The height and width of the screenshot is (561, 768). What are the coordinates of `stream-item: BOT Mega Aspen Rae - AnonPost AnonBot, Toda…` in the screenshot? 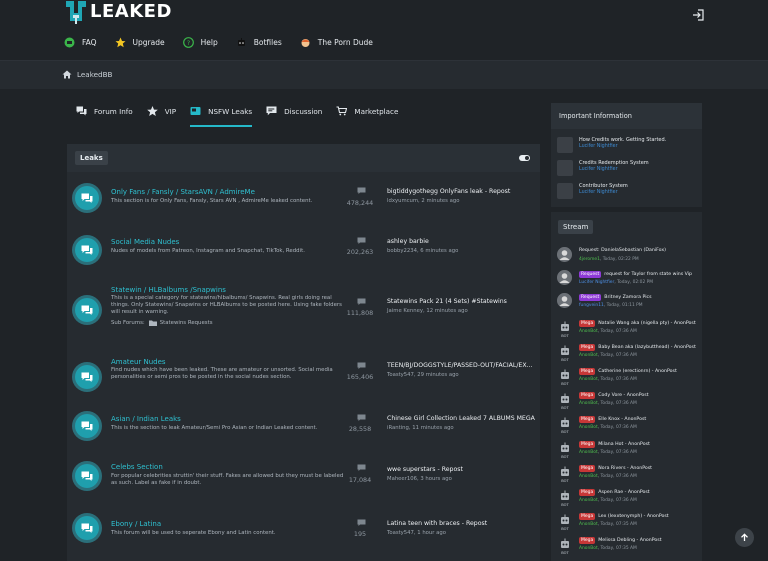 It's located at (628, 499).